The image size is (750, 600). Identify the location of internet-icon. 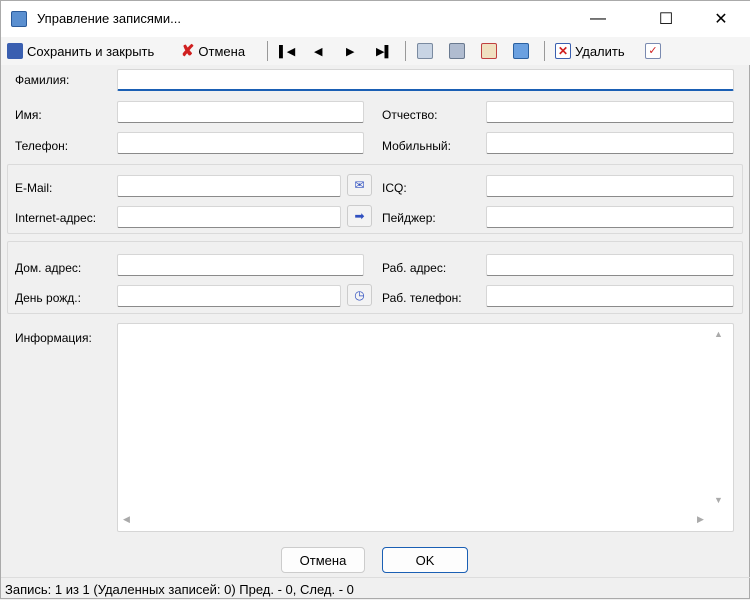
(521, 51).